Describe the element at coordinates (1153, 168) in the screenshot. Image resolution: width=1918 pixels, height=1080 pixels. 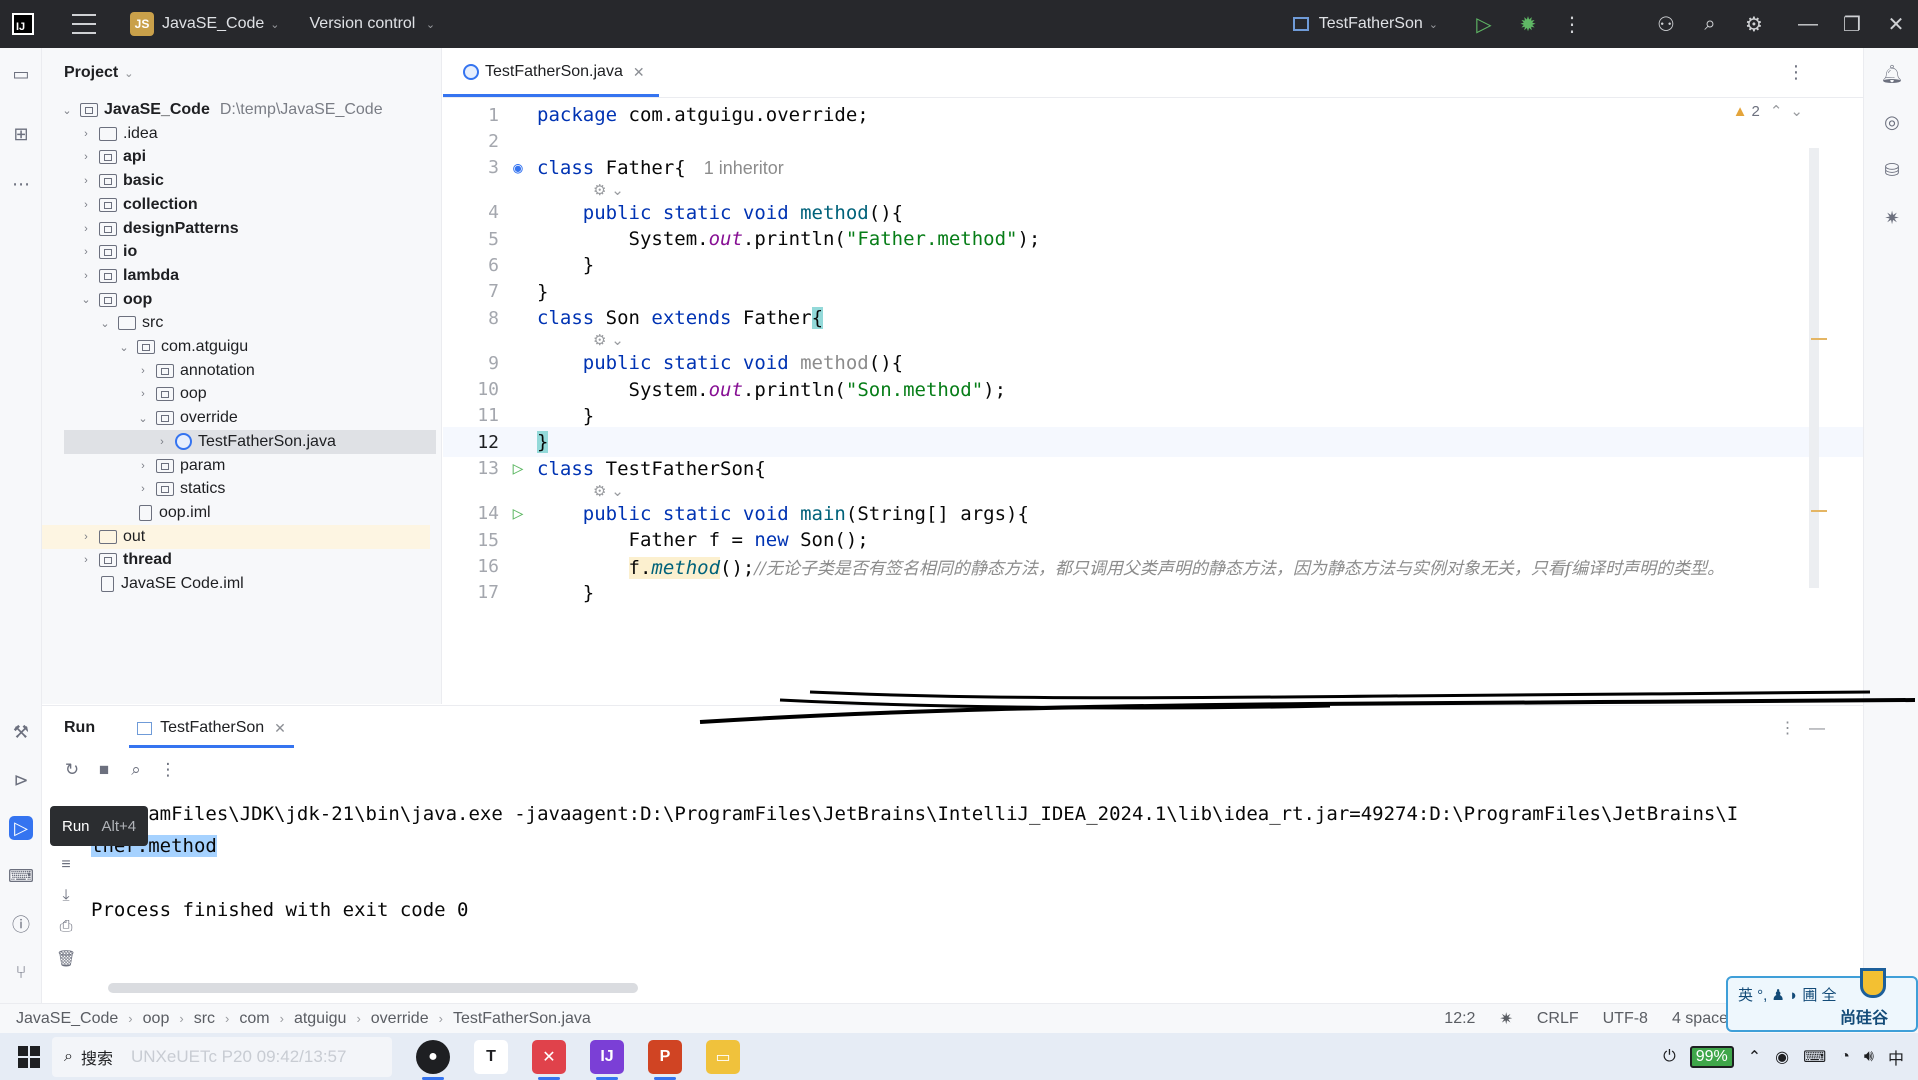
I see `code-line: 3 ◉ class Father{1 inheritor` at that location.